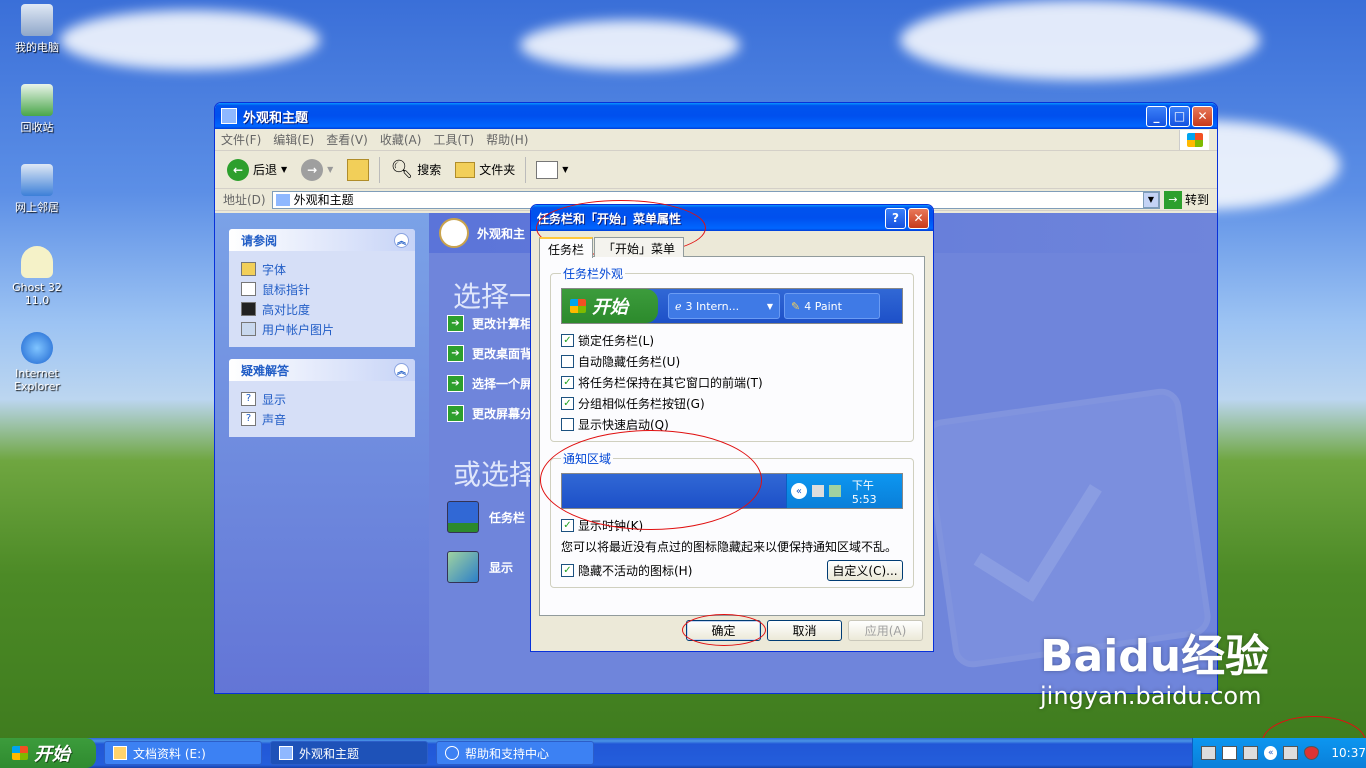  I want to click on go-label: 转到, so click(1196, 200).